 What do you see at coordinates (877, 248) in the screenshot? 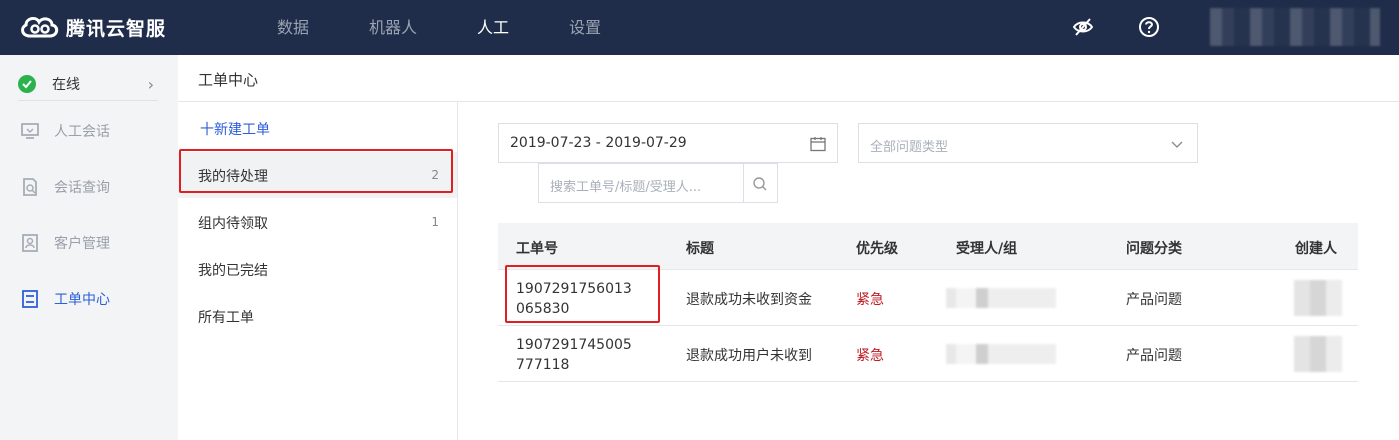
I see `column-header-priority: 优先级` at bounding box center [877, 248].